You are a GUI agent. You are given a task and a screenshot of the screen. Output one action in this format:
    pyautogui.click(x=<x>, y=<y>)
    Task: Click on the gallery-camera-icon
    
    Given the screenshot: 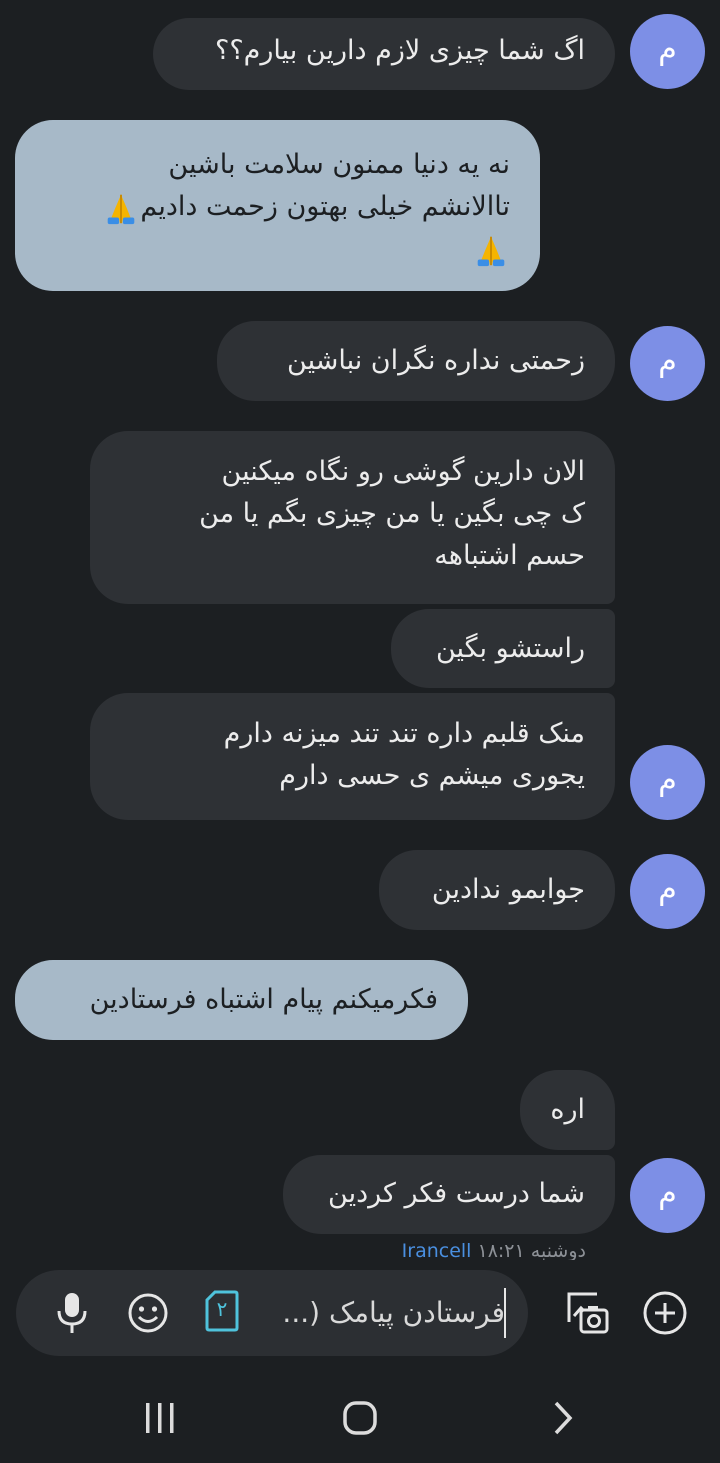 What is the action you would take?
    pyautogui.click(x=587, y=1312)
    